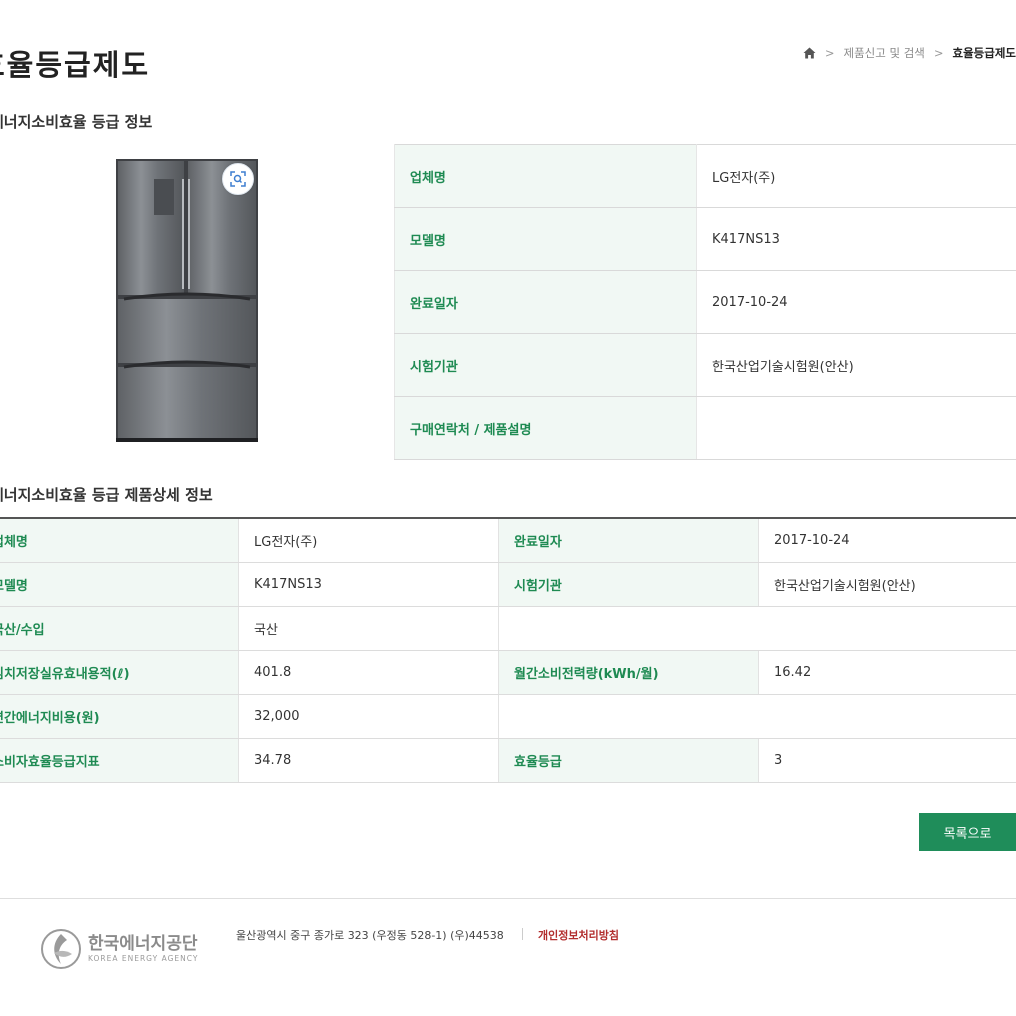 This screenshot has width=1016, height=1016. What do you see at coordinates (628, 672) in the screenshot?
I see `detail-label: 월간소비전력량(kWh/월)` at bounding box center [628, 672].